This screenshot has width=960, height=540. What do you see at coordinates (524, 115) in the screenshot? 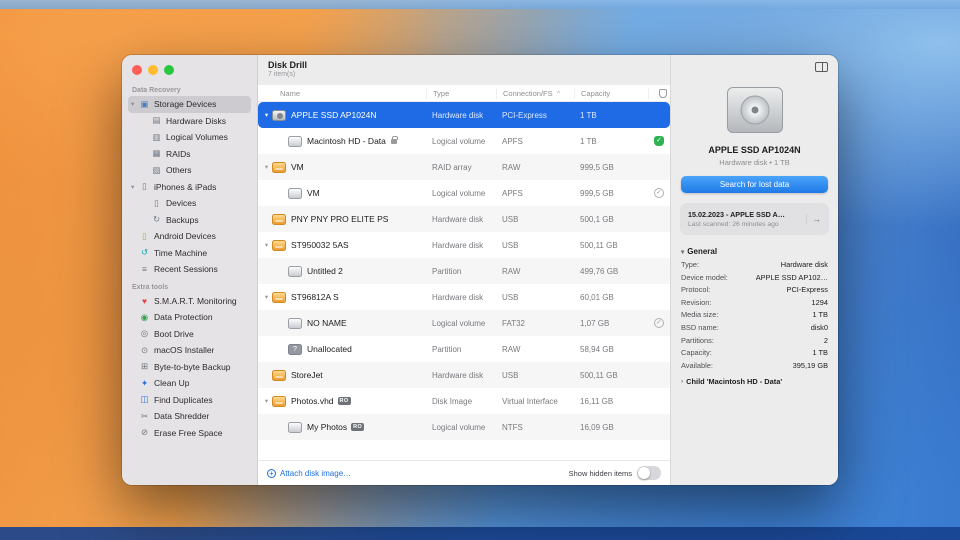
I see `device-connection: PCI-Express` at bounding box center [524, 115].